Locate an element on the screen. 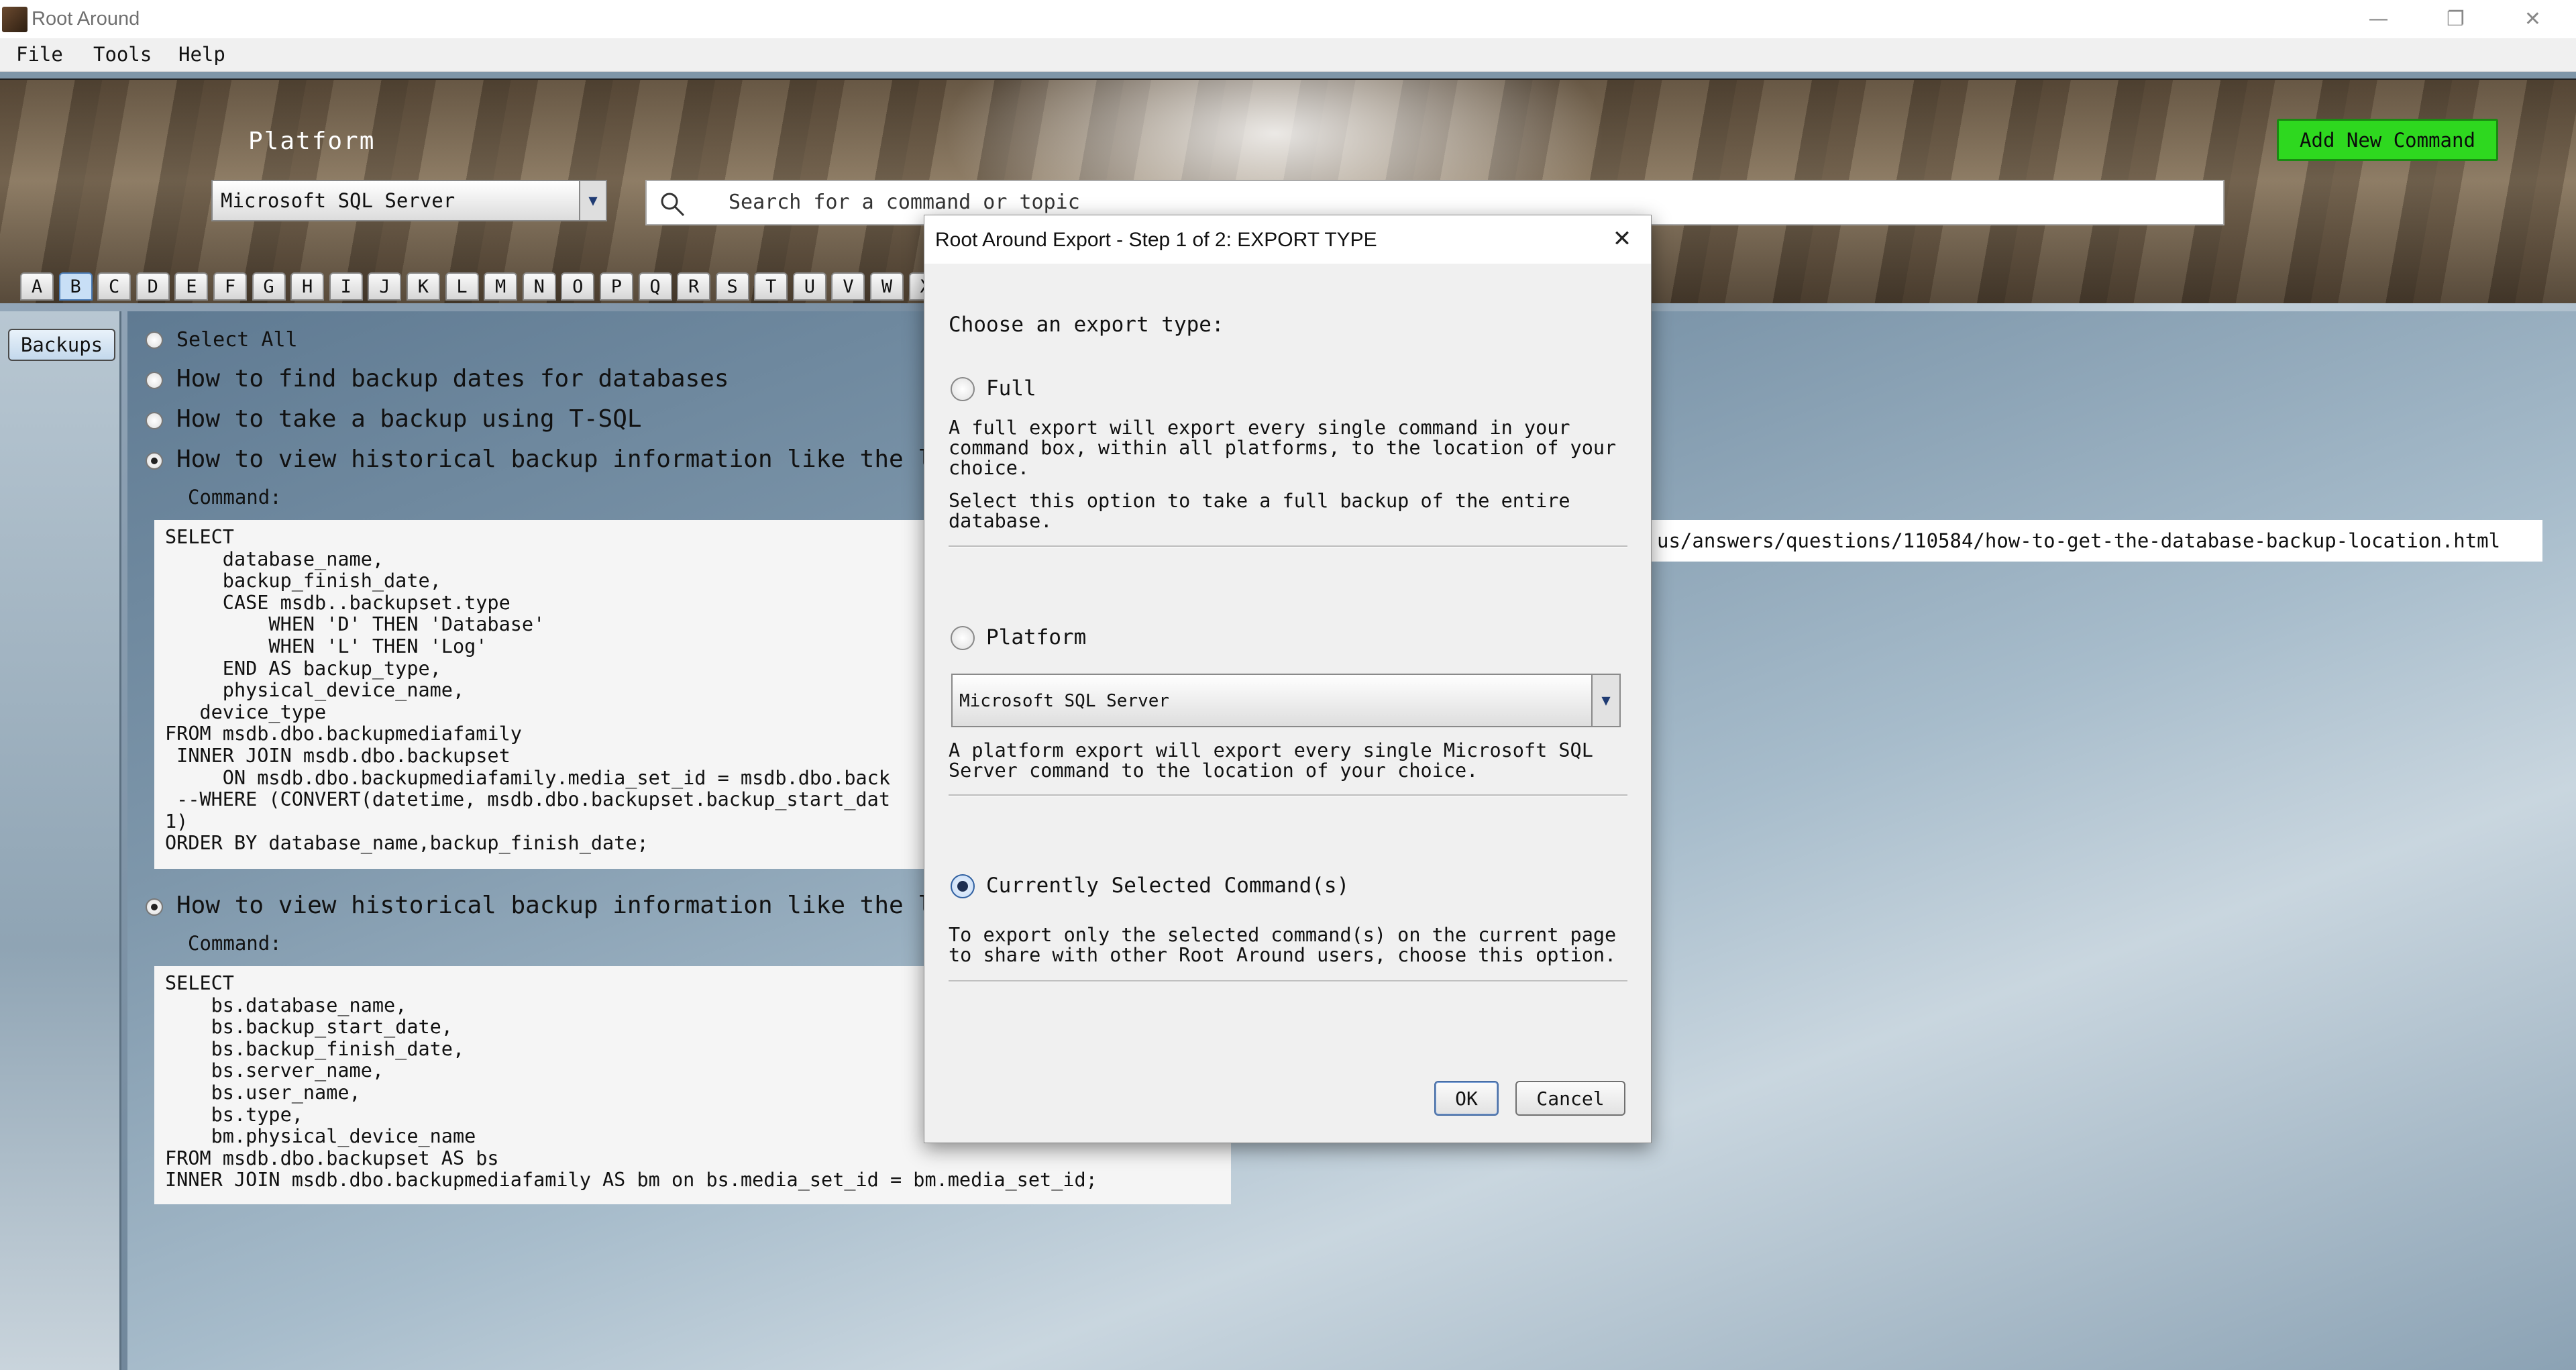  code-line: INNER JOIN msdb.dbo.backupset is located at coordinates (338, 755).